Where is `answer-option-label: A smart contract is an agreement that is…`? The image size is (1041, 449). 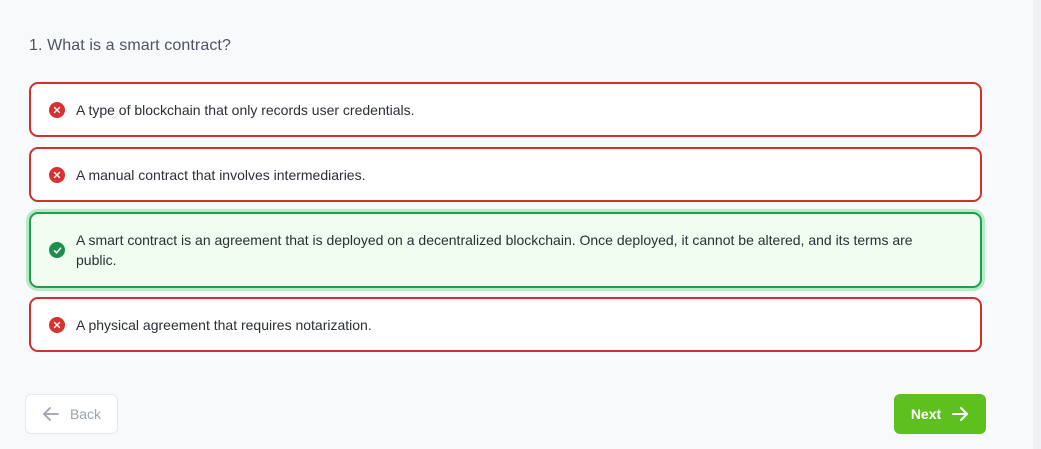 answer-option-label: A smart contract is an agreement that is… is located at coordinates (494, 250).